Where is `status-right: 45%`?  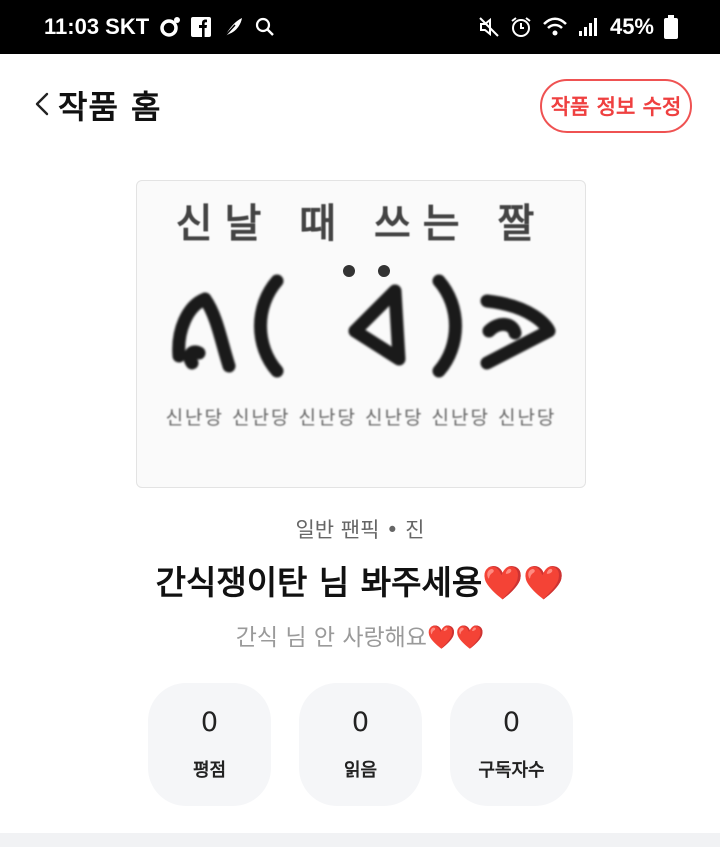
status-right: 45% is located at coordinates (578, 27).